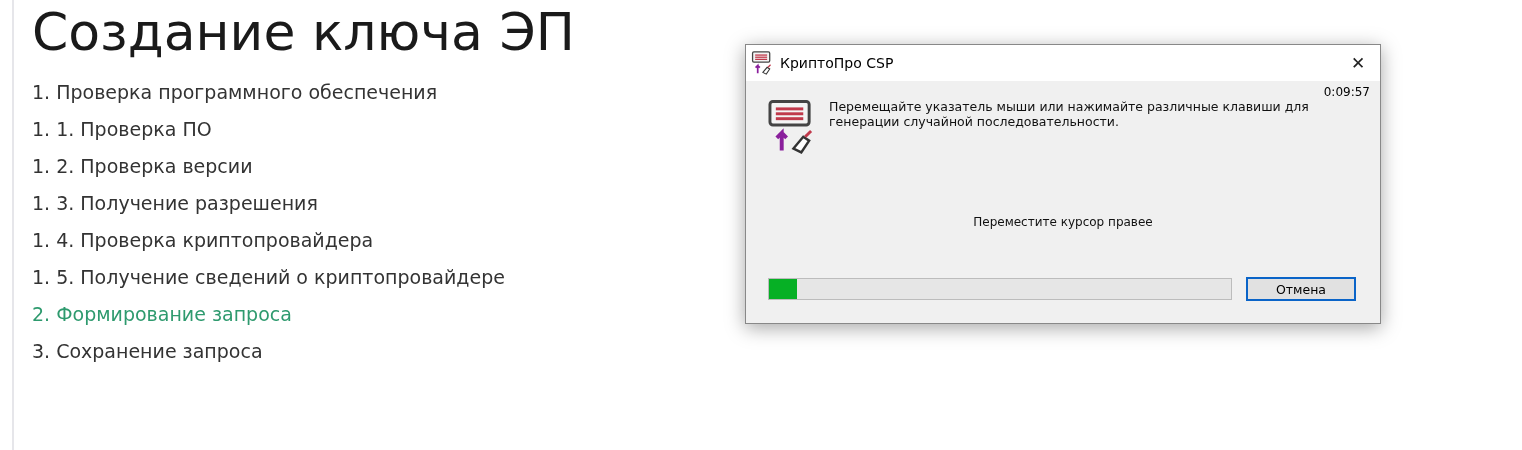 The height and width of the screenshot is (450, 1522). What do you see at coordinates (303, 32) in the screenshot?
I see `page-title: Создание ключа ЭП` at bounding box center [303, 32].